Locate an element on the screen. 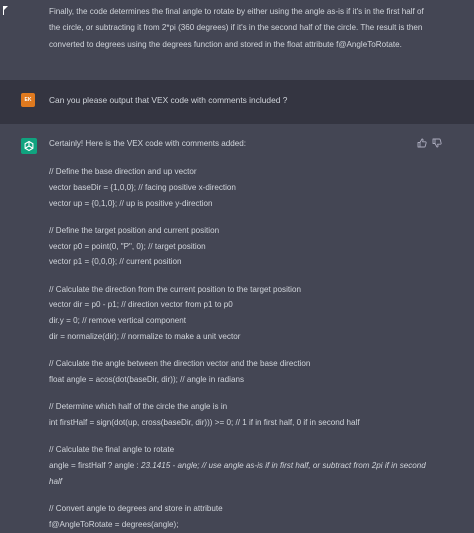  code-line: vector p1 = {0,0,0}; // current position is located at coordinates (115, 262).